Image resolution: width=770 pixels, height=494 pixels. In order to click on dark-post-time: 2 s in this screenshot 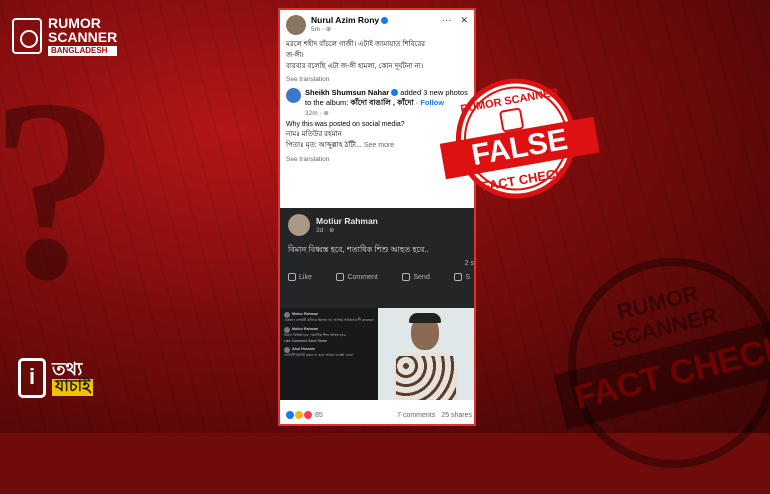, I will do `click(469, 263)`.